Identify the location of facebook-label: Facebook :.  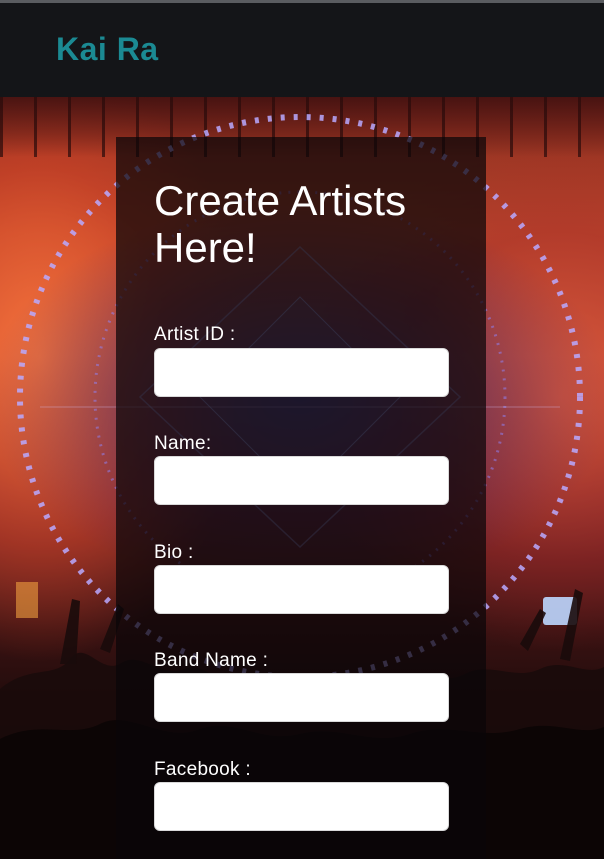
(202, 769).